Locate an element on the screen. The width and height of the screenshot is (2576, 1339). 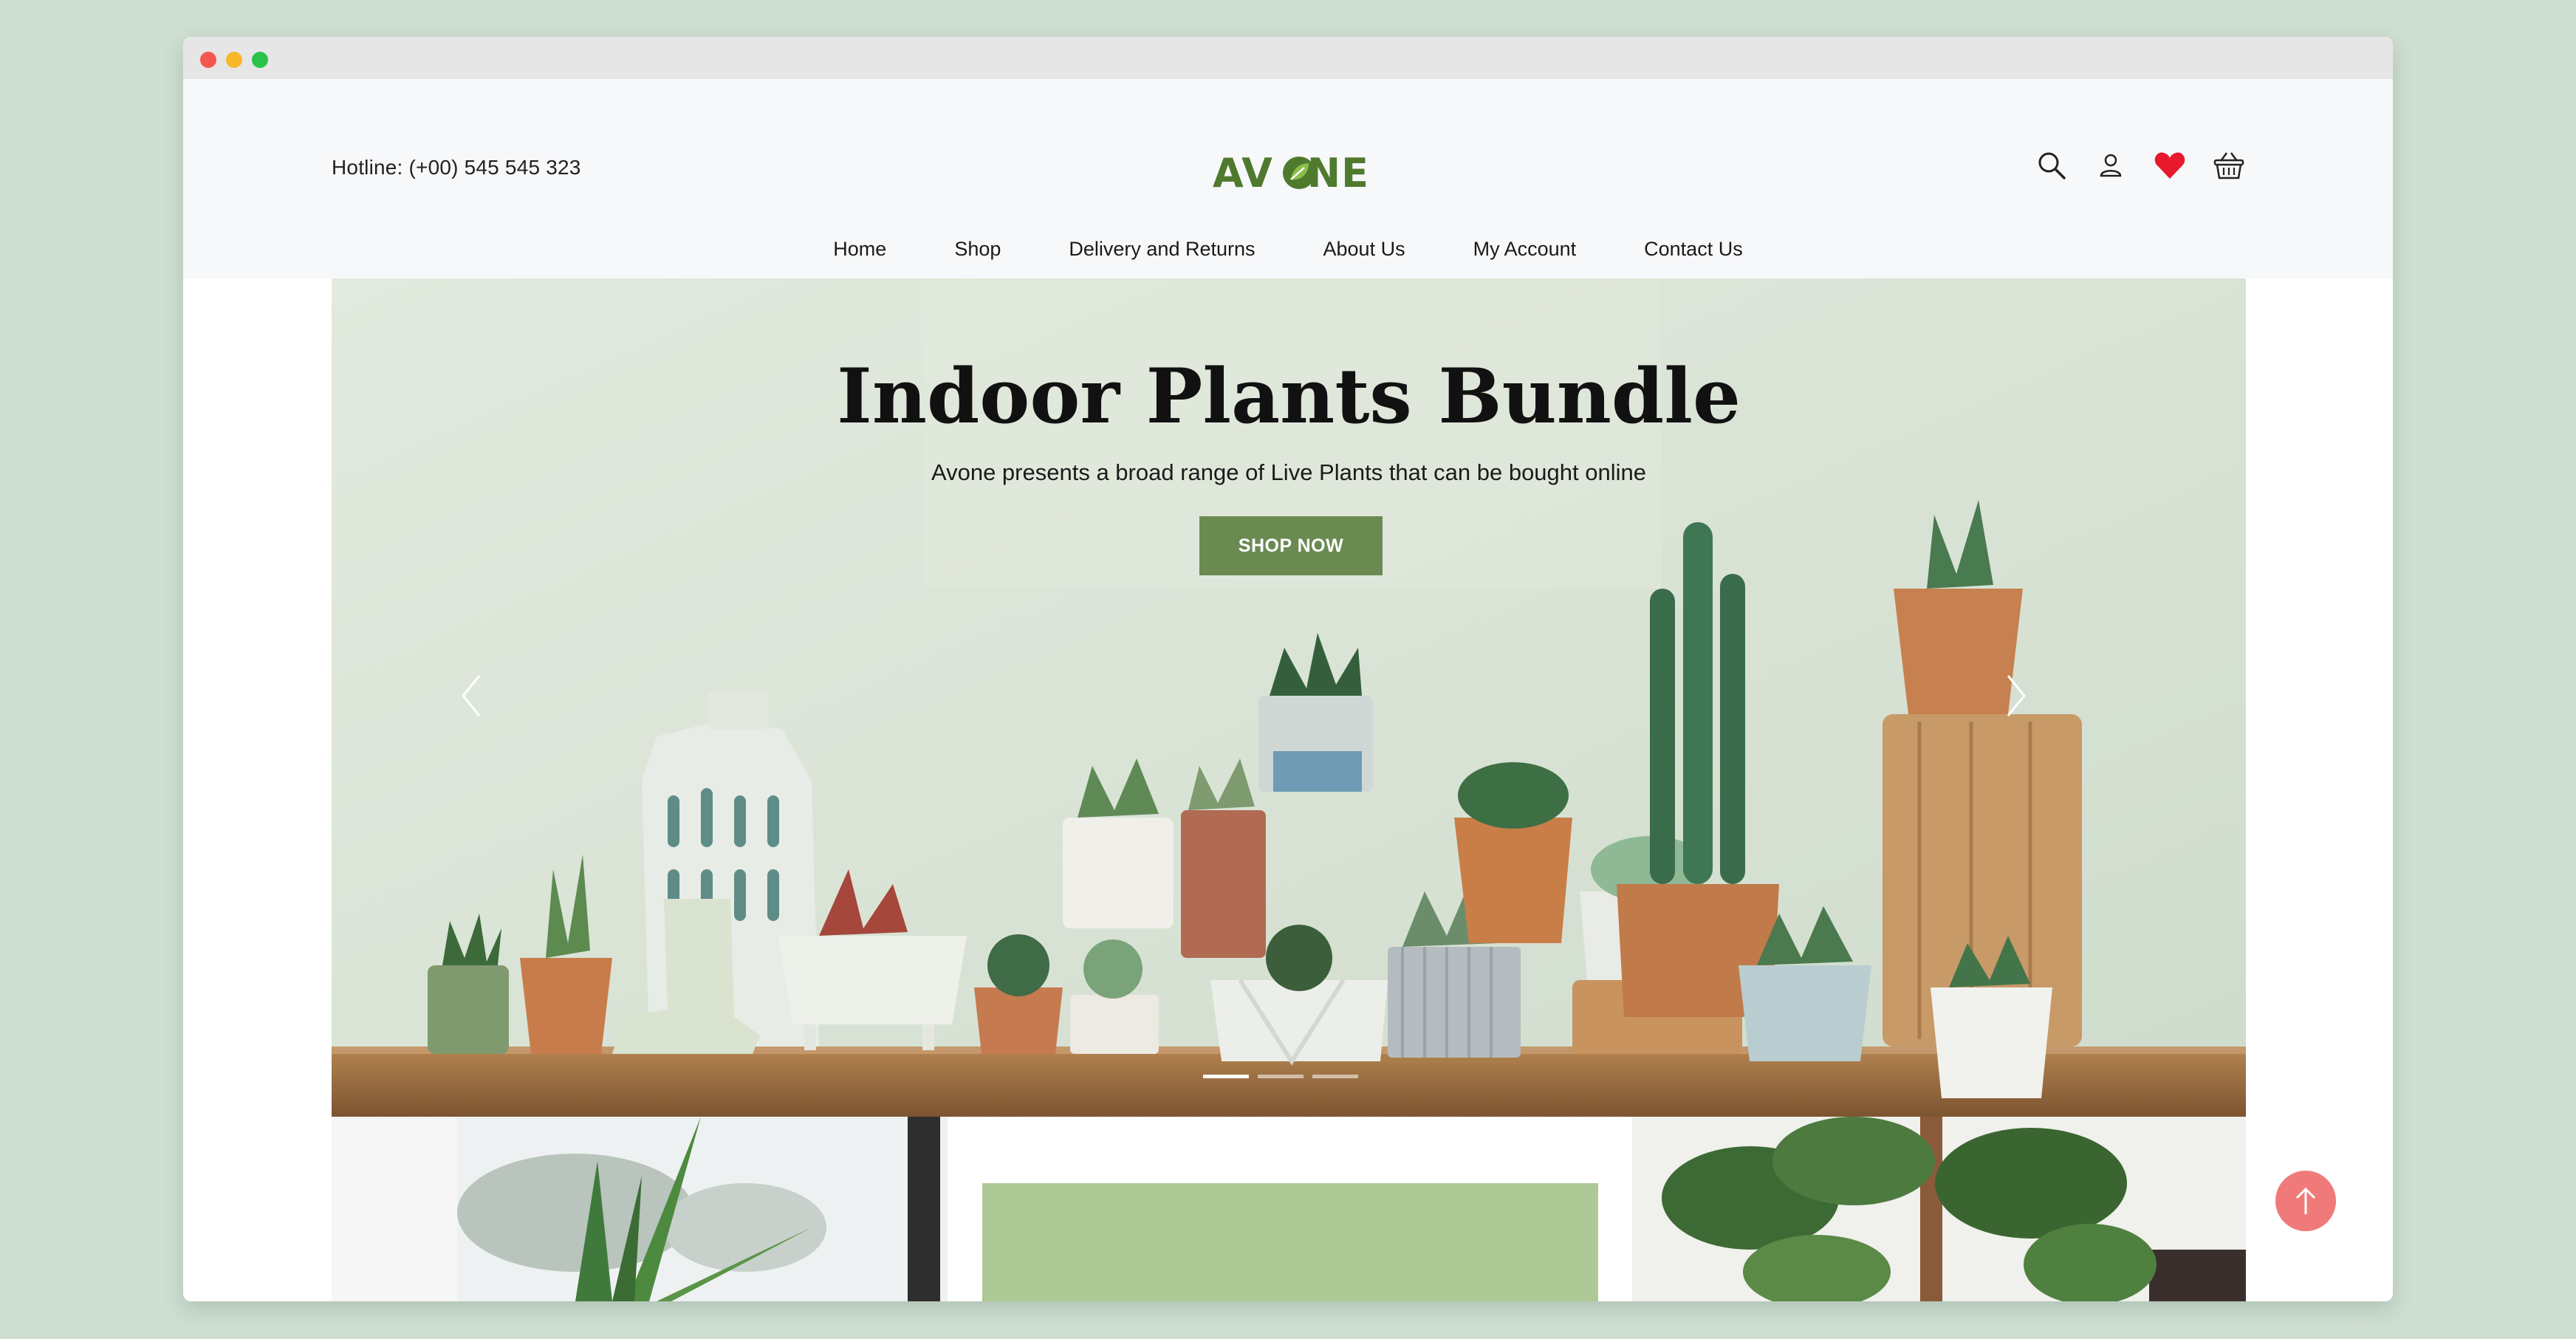
site-header: Hotline: (+00) 545 545 323 AV​ONE is located at coordinates (1288, 178).